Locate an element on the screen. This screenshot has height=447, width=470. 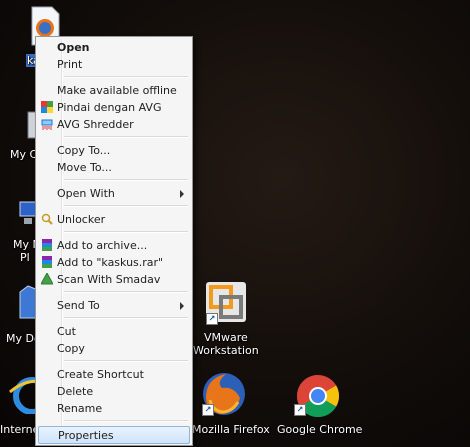
menu-item-label: Properties is located at coordinates (86, 435).